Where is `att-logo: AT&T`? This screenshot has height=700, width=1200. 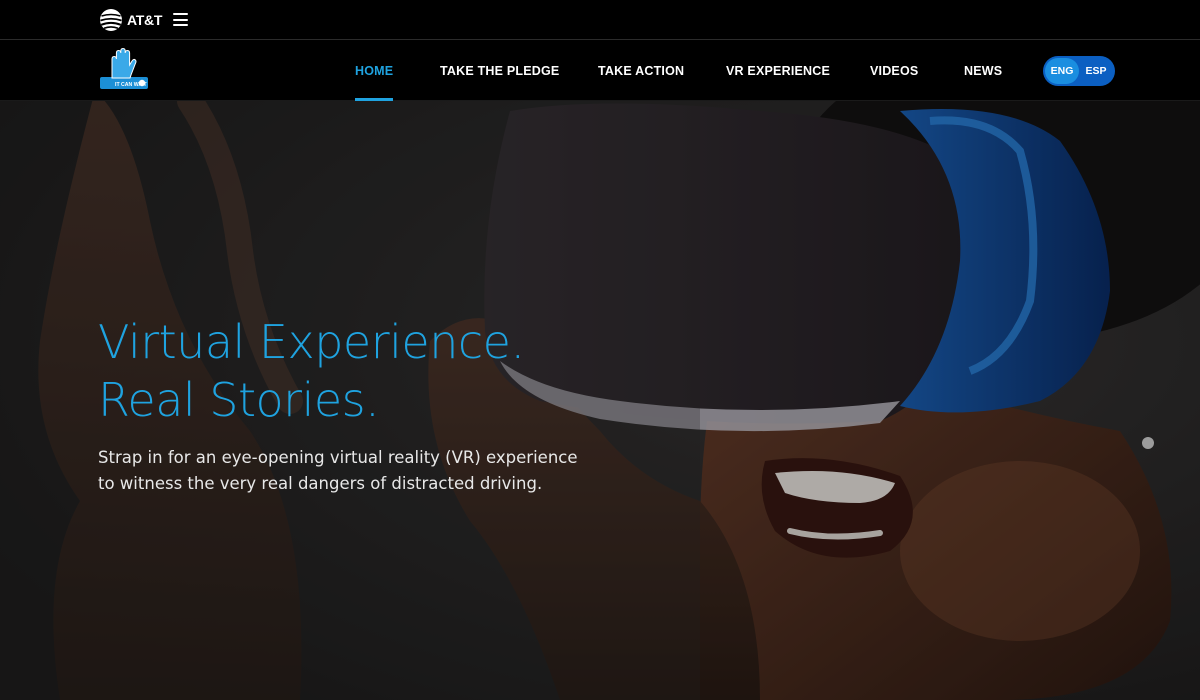 att-logo: AT&T is located at coordinates (130, 20).